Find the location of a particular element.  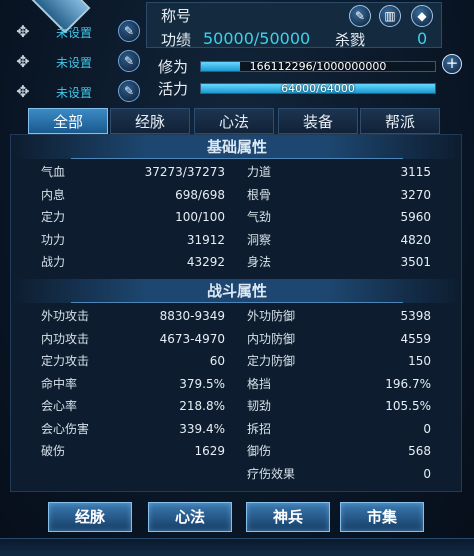

stat-row: 韧劲 105.5% is located at coordinates (339, 406).